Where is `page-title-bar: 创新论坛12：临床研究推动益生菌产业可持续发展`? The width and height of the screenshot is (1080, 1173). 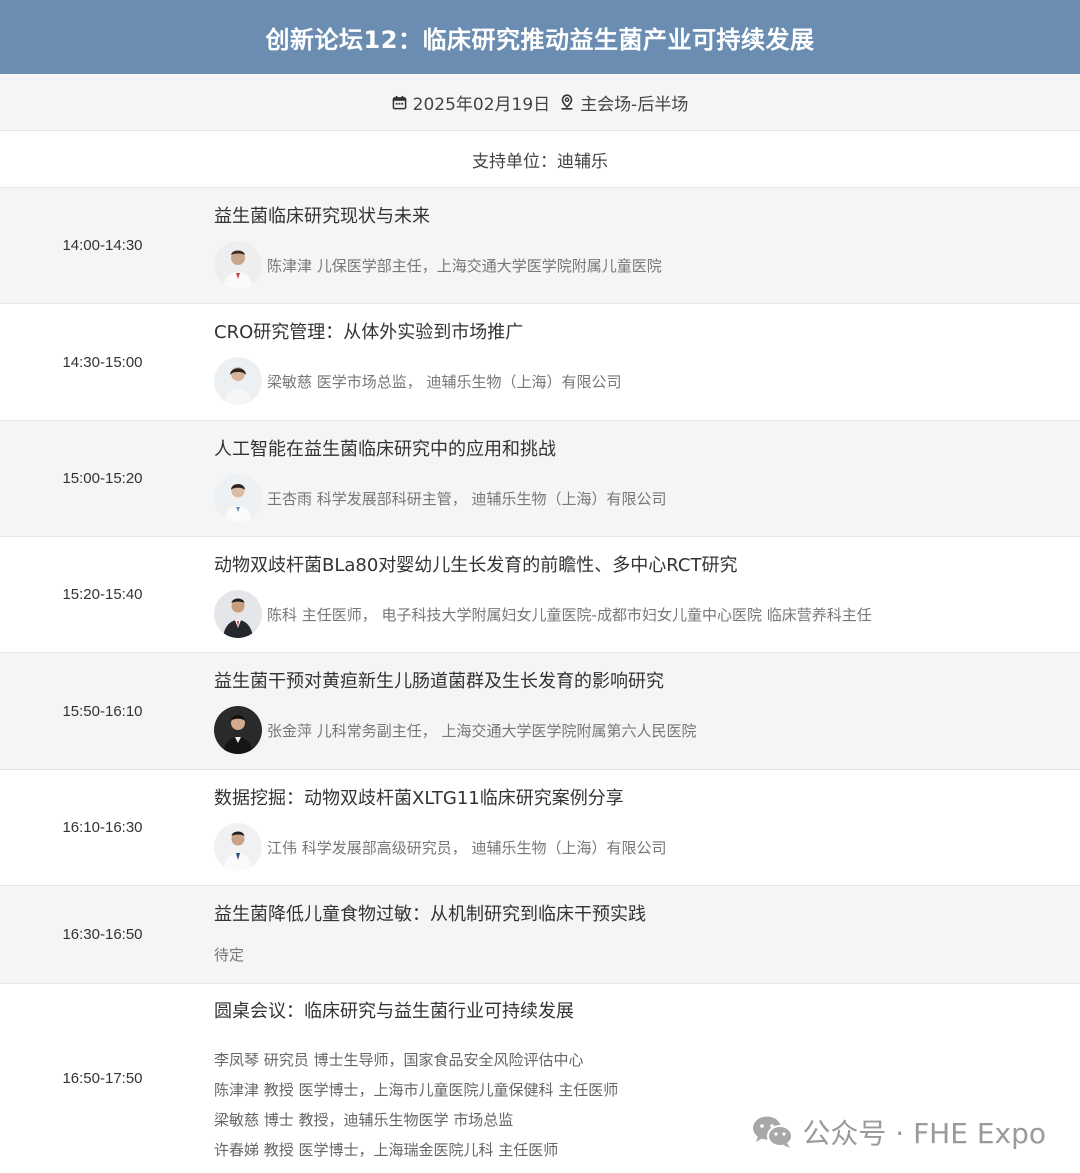 page-title-bar: 创新论坛12：临床研究推动益生菌产业可持续发展 is located at coordinates (540, 37).